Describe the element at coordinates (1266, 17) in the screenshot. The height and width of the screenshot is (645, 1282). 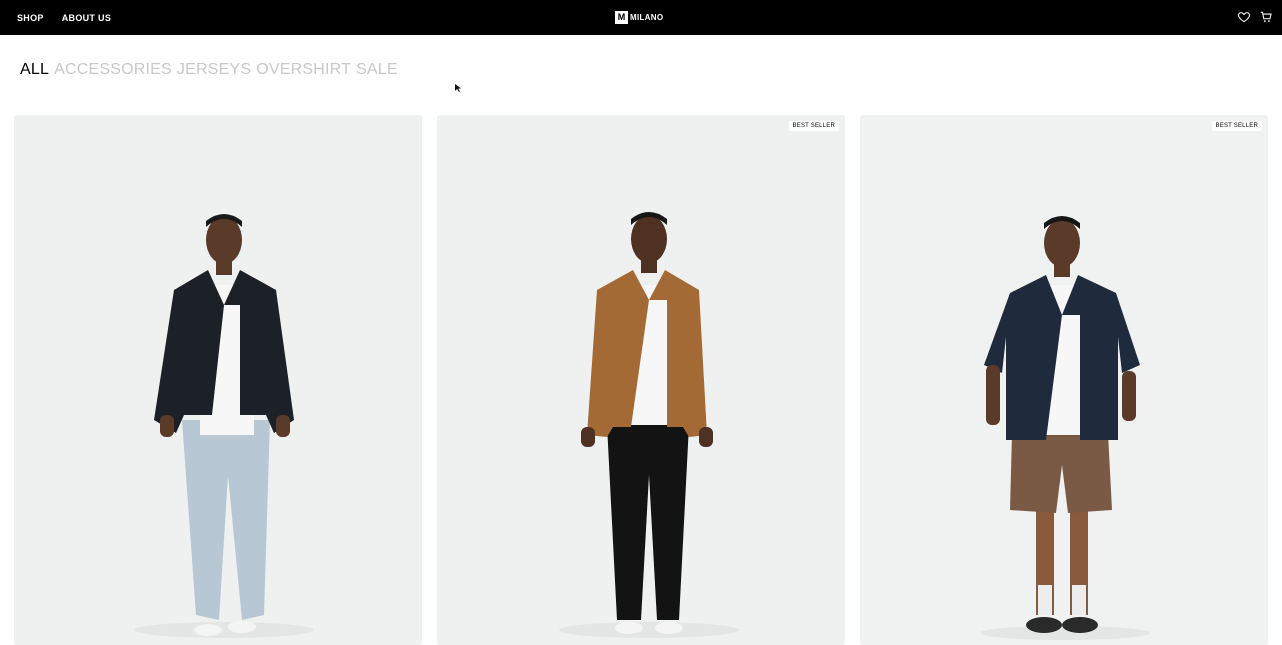
I see `cart-icon` at that location.